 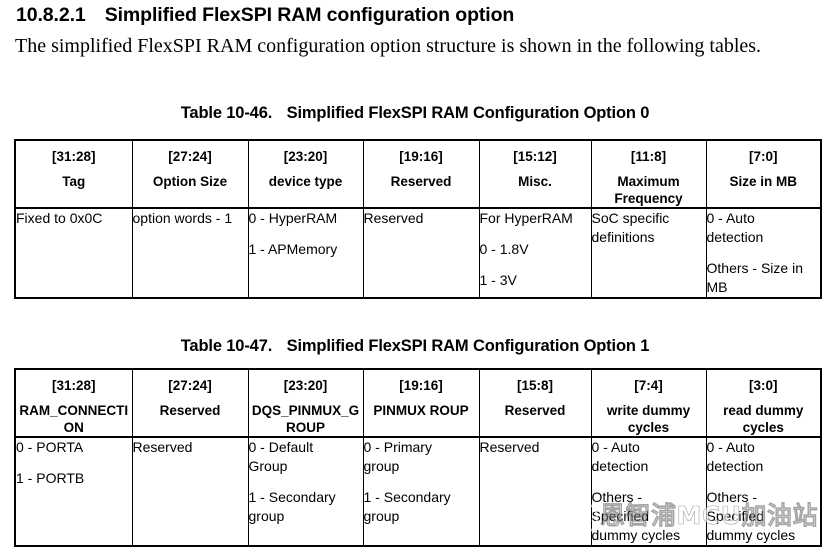 I want to click on table-cell: 0 - HyperRAM 1 - APMemory, so click(x=305, y=253).